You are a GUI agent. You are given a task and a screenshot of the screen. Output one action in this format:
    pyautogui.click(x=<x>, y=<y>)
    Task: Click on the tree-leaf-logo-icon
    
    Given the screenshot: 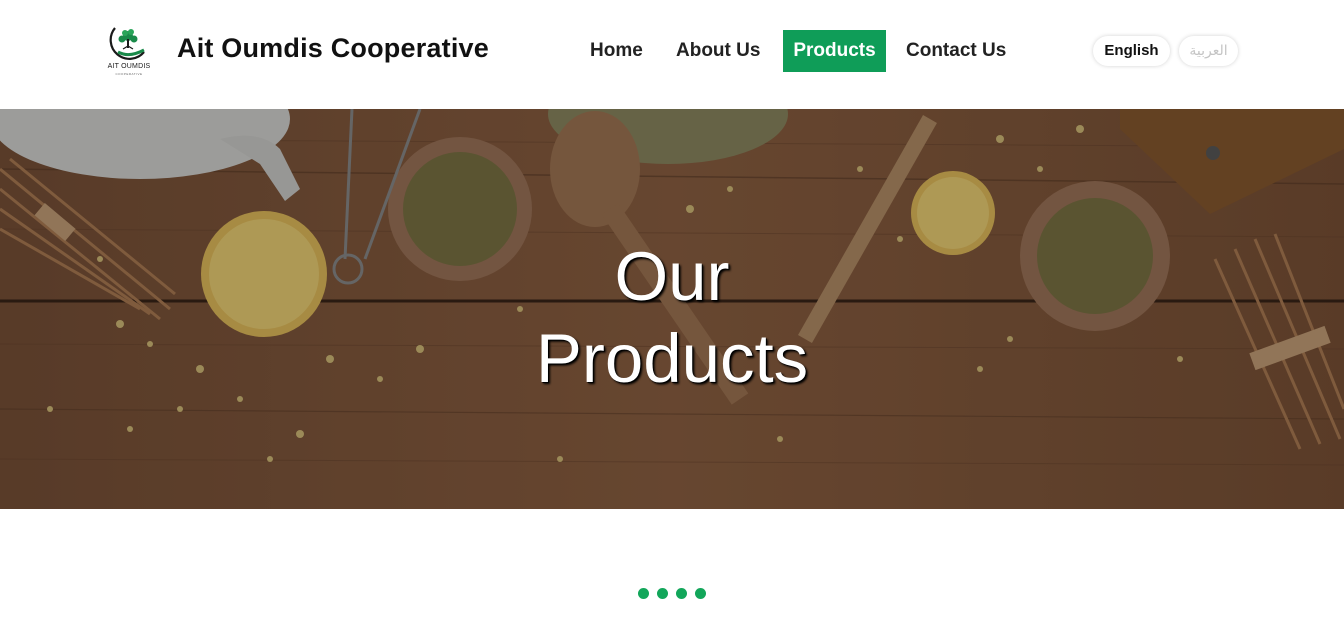 What is the action you would take?
    pyautogui.click(x=127, y=43)
    